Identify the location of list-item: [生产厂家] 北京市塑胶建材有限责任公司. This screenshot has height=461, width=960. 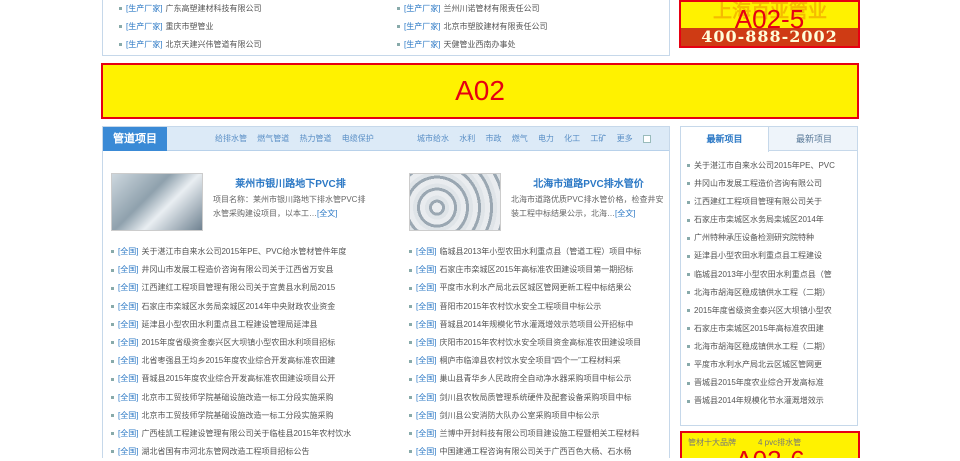
(524, 27).